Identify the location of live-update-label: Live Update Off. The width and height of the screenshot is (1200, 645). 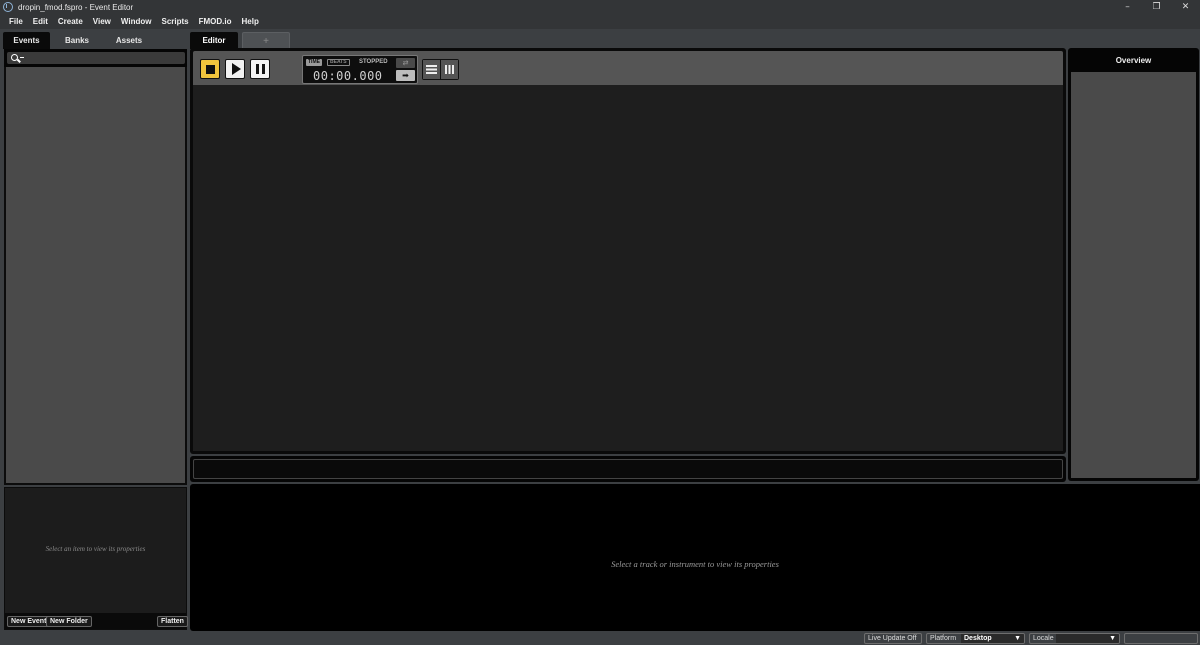
(892, 638).